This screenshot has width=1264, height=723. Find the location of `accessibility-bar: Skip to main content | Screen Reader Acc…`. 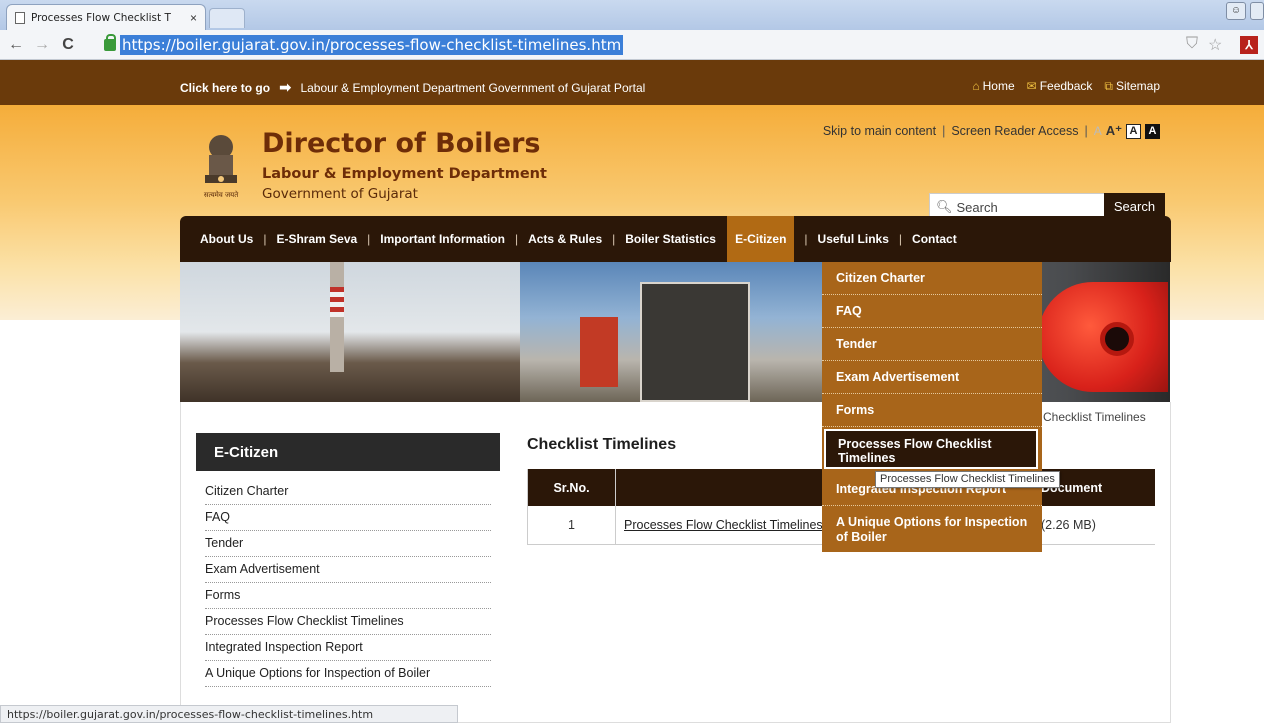

accessibility-bar: Skip to main content | Screen Reader Acc… is located at coordinates (991, 131).